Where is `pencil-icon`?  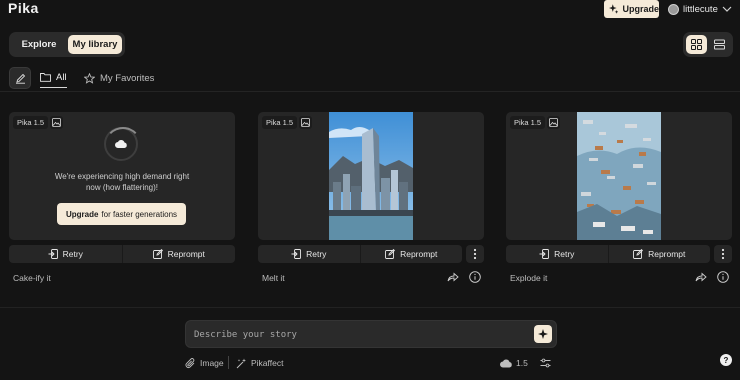 pencil-icon is located at coordinates (20, 78).